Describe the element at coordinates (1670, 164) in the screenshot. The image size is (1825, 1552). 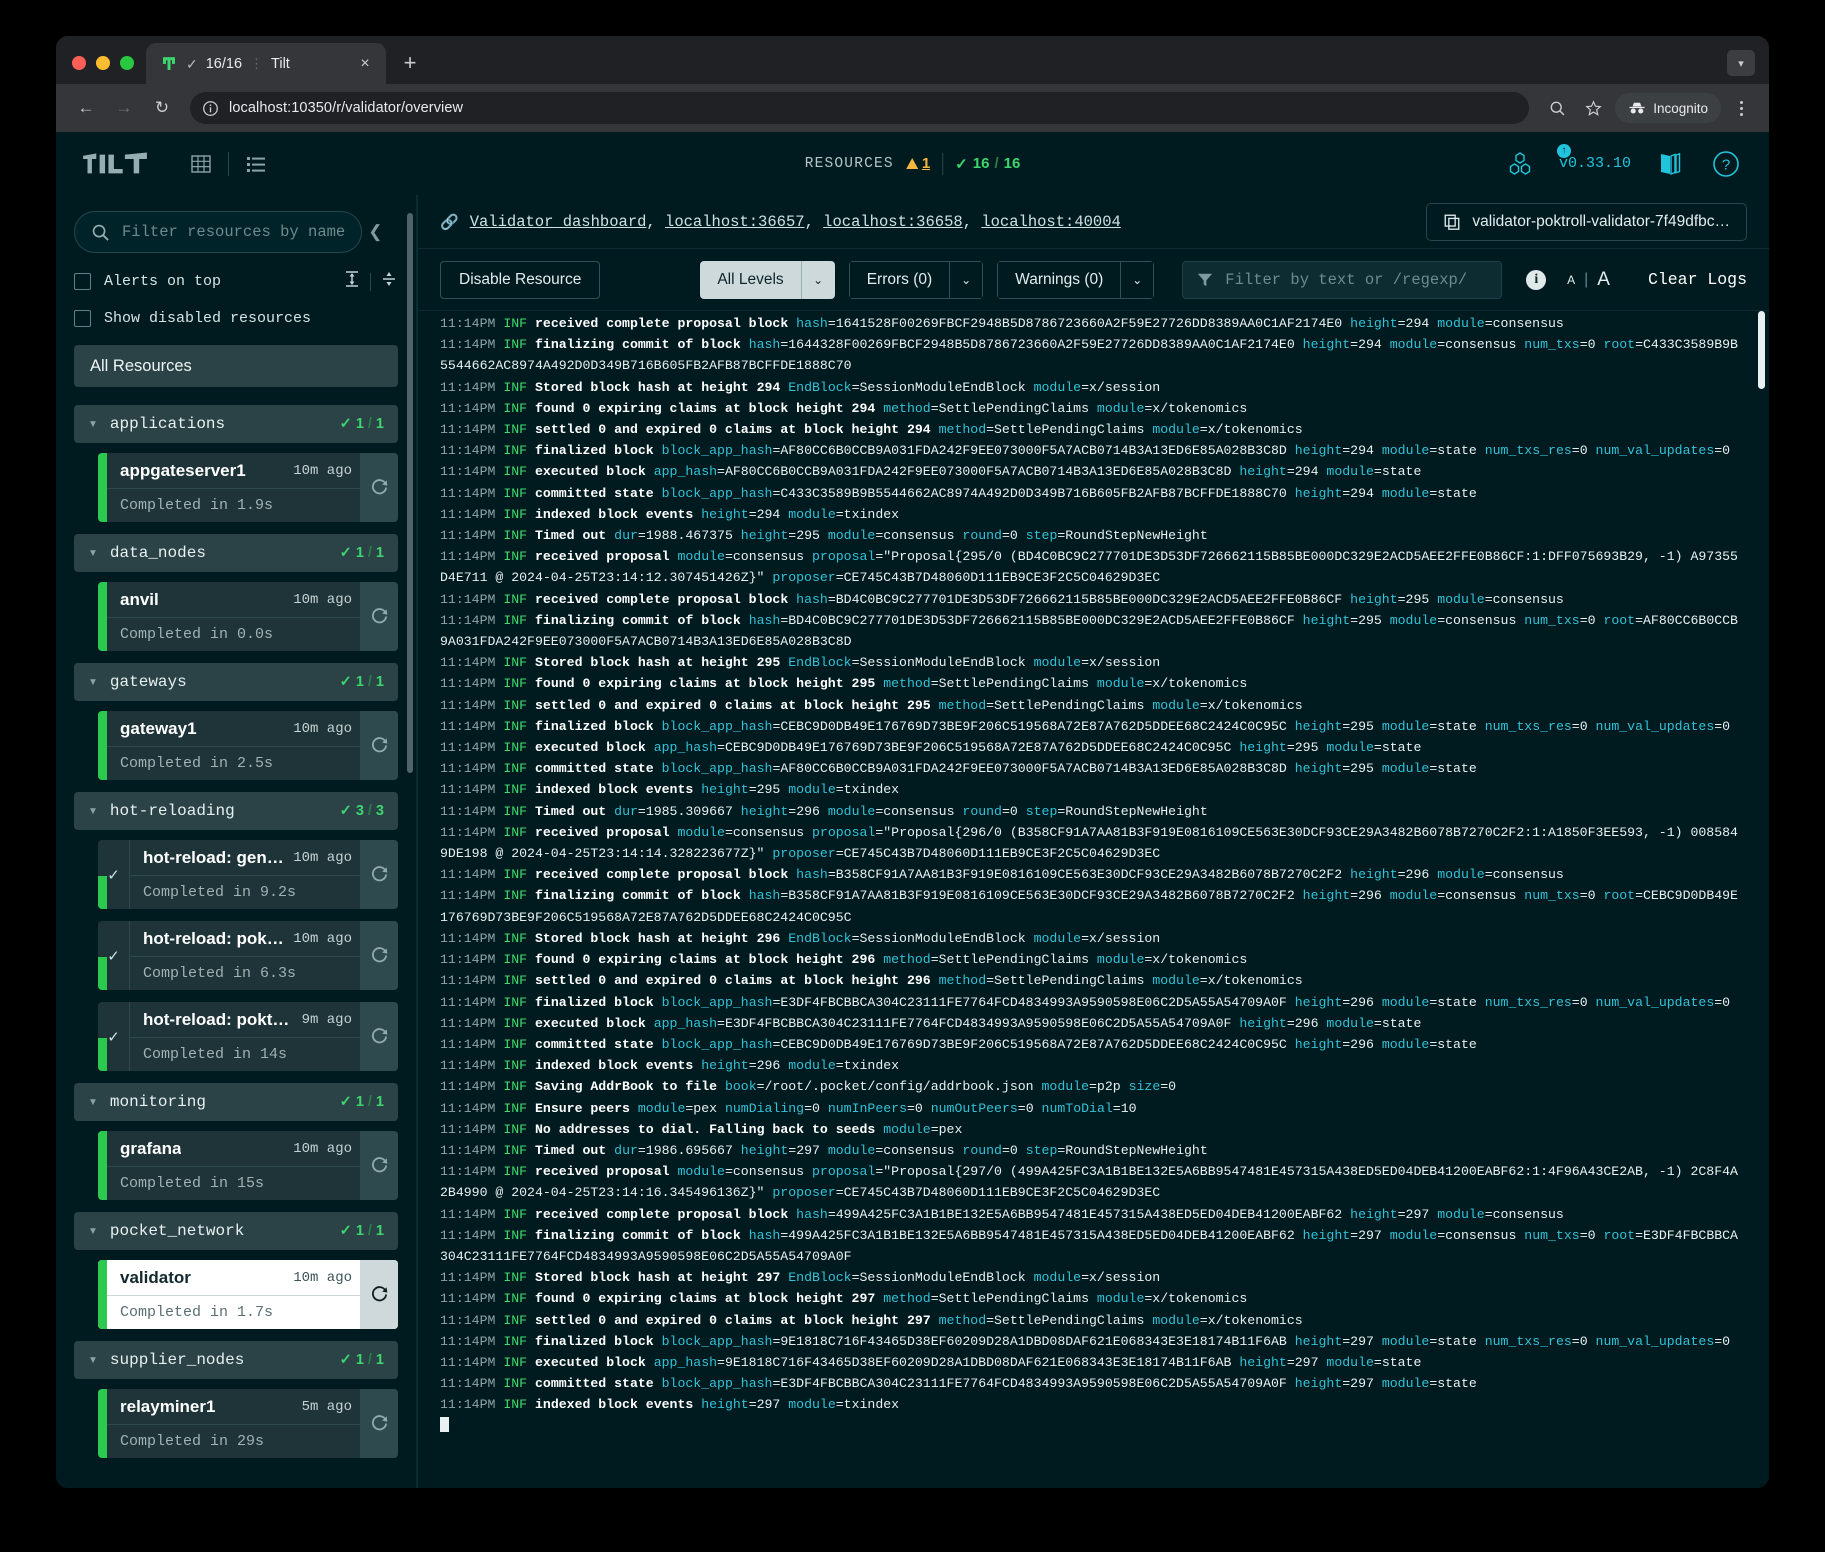
I see `docs-book-icon` at that location.